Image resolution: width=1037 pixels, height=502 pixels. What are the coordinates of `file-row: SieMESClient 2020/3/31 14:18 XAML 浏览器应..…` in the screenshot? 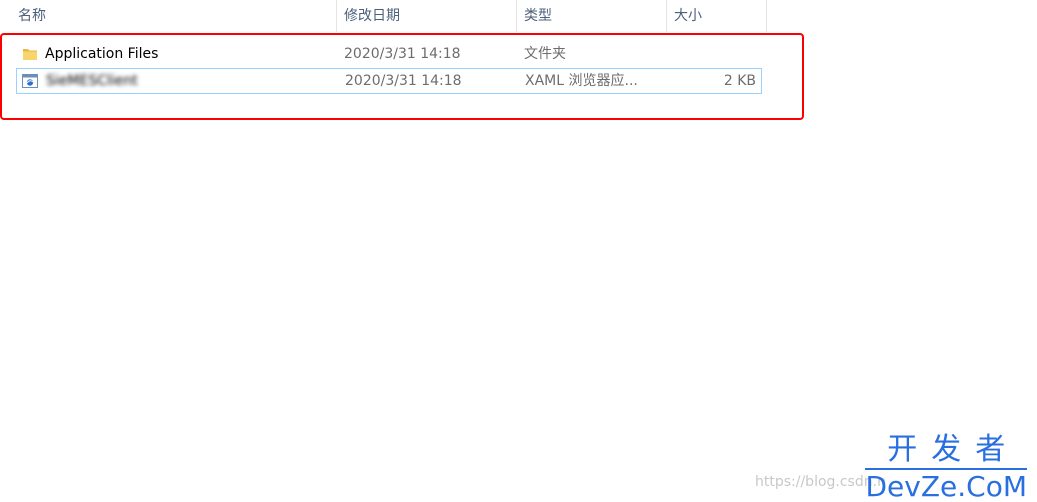 It's located at (389, 81).